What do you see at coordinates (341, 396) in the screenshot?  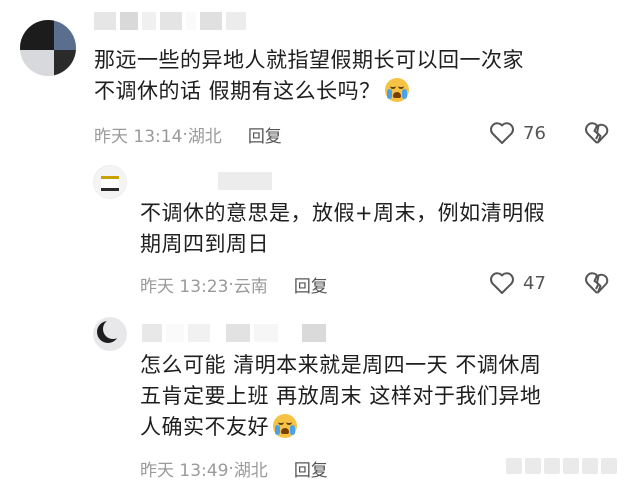 I see `comment-line: 五肯定要上班 再放周末 这样对于我们异地` at bounding box center [341, 396].